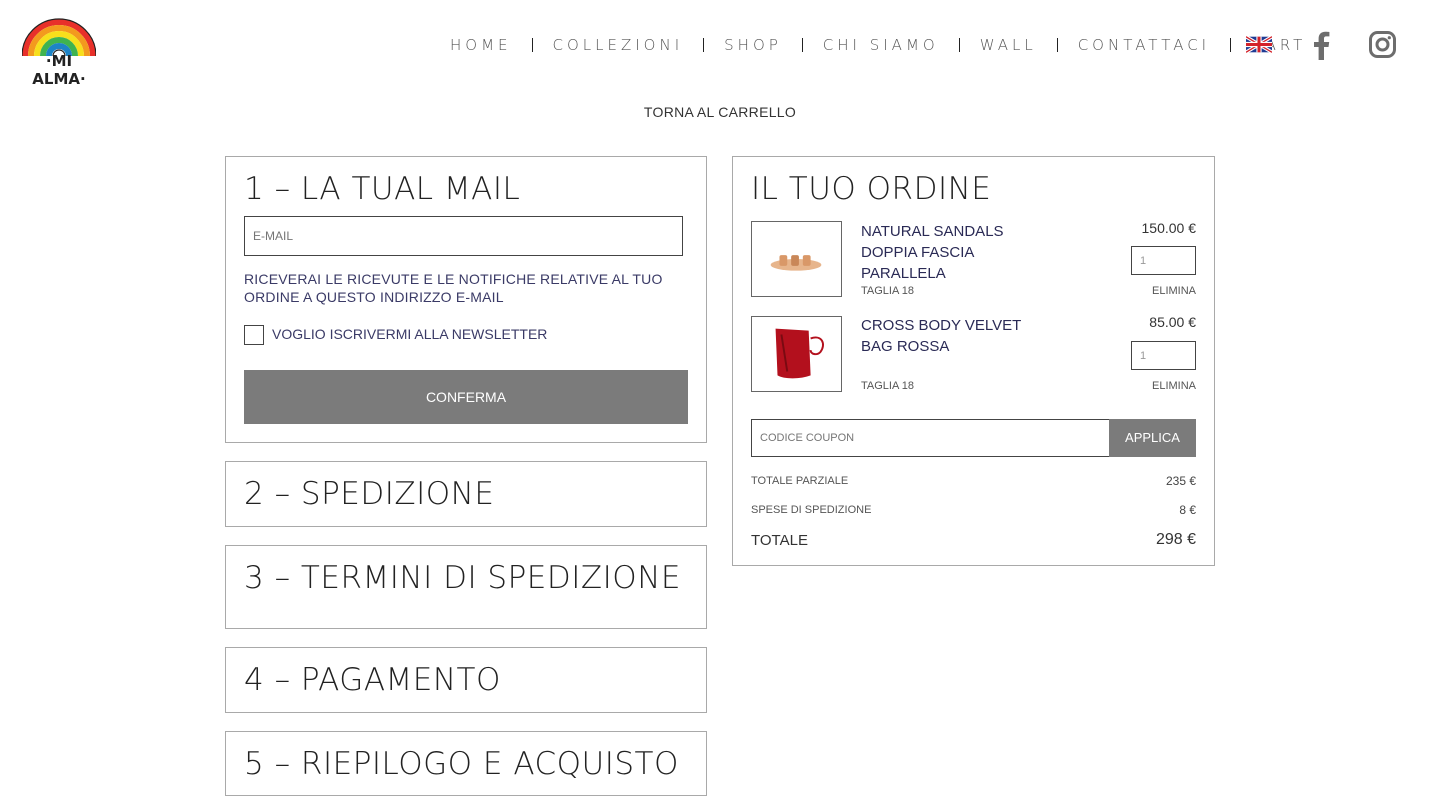  What do you see at coordinates (463, 236) in the screenshot?
I see `email-input` at bounding box center [463, 236].